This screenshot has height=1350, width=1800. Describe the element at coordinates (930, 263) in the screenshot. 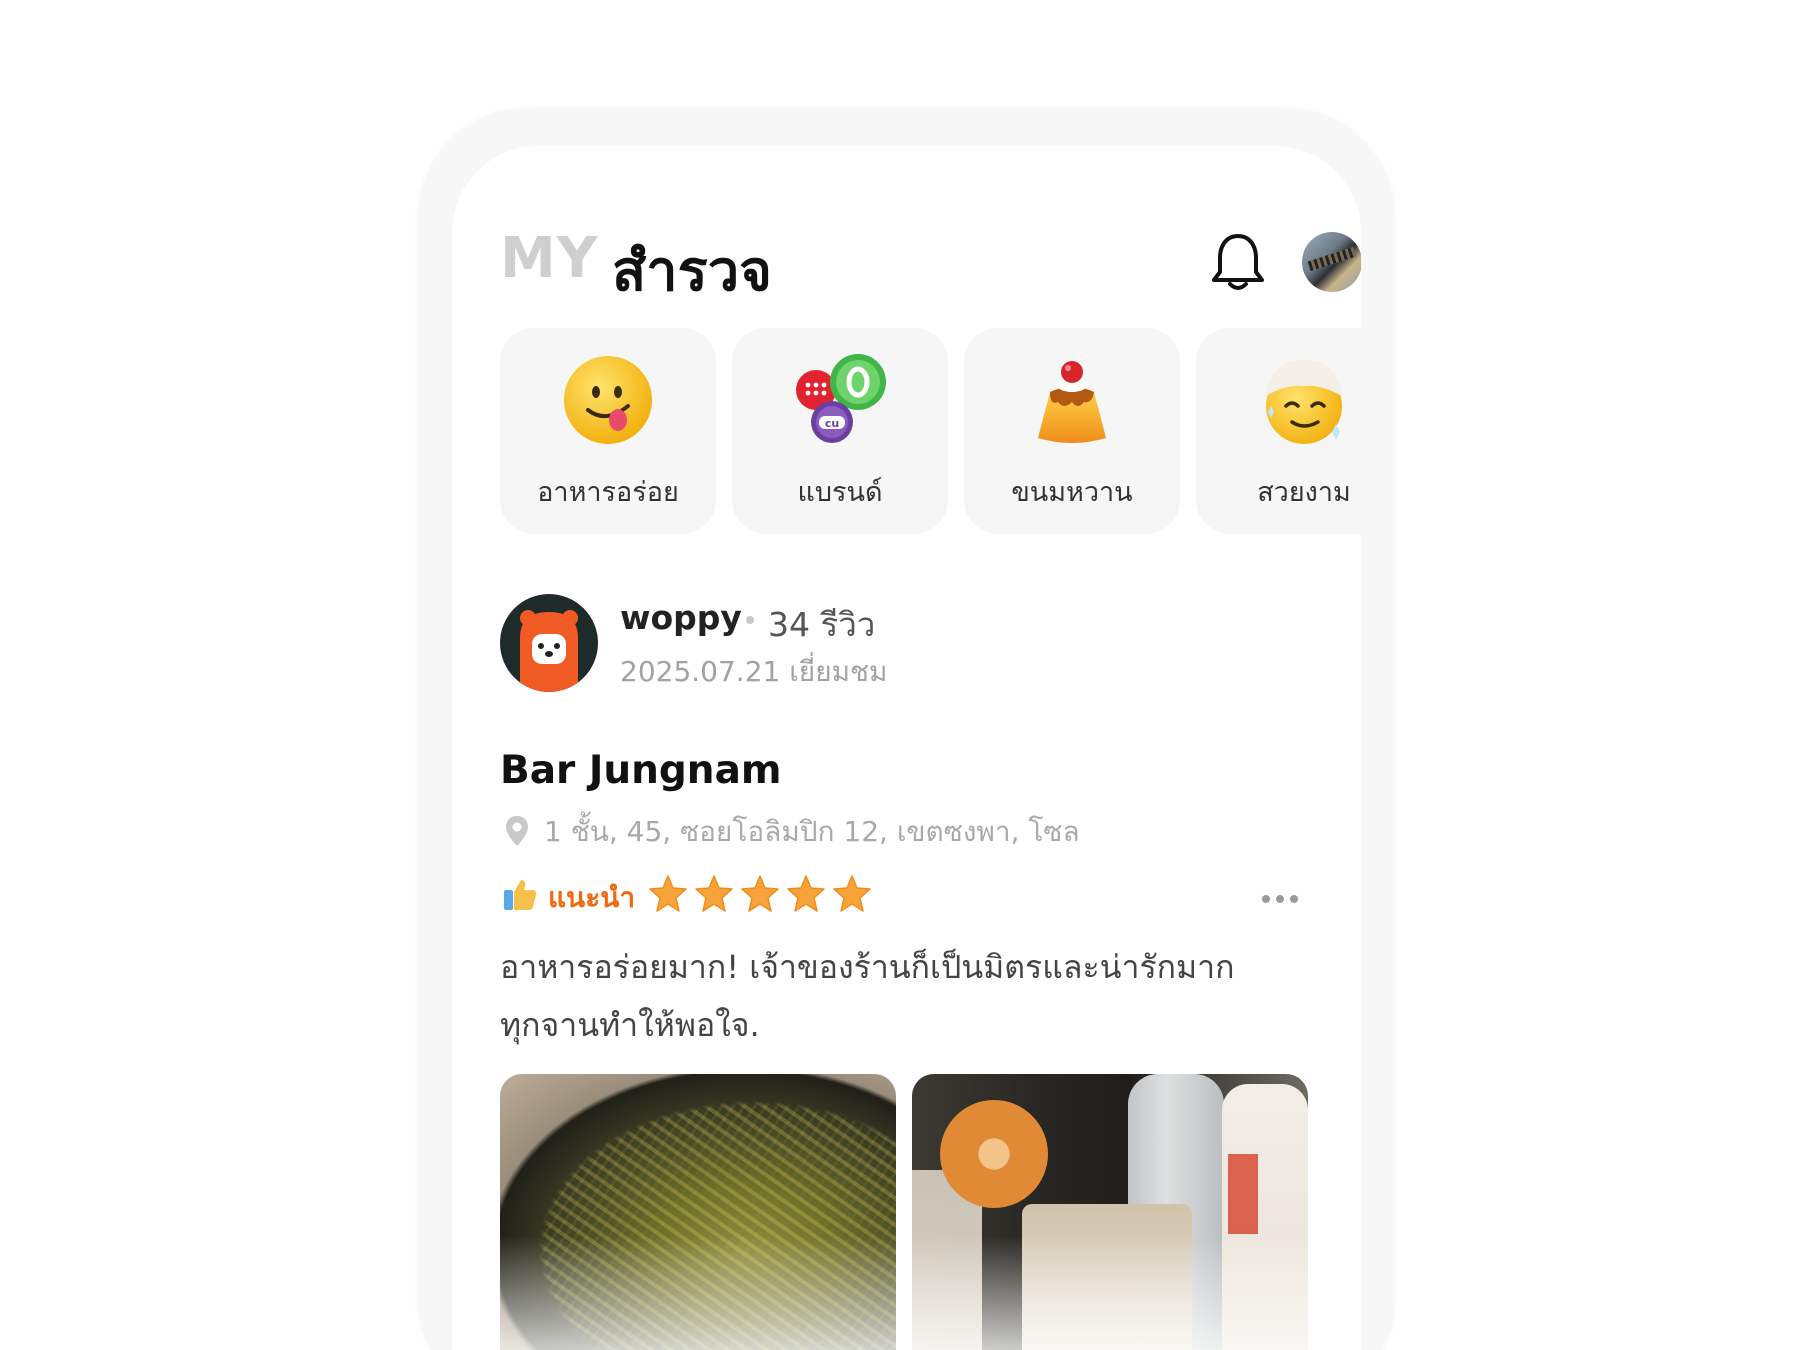

I see `header: MY สำรวจ` at that location.